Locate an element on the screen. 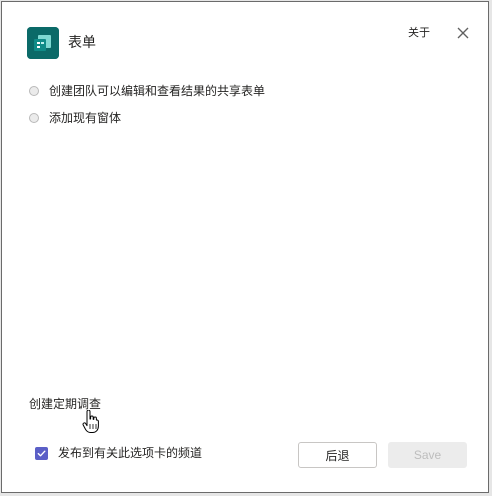  checkmark-icon is located at coordinates (41, 453).